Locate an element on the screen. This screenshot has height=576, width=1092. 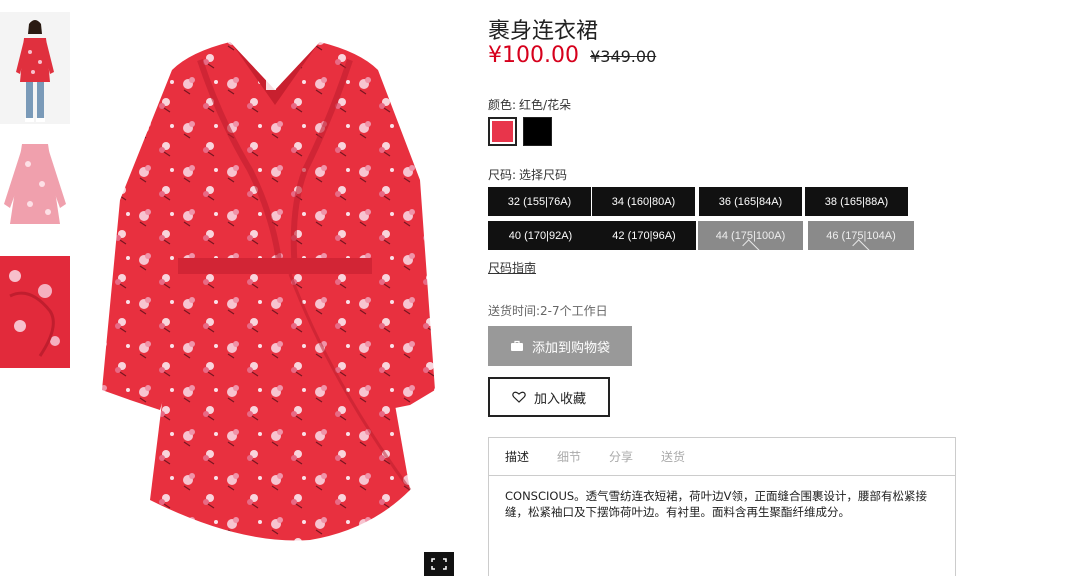
thumbnail-model is located at coordinates (35, 68).